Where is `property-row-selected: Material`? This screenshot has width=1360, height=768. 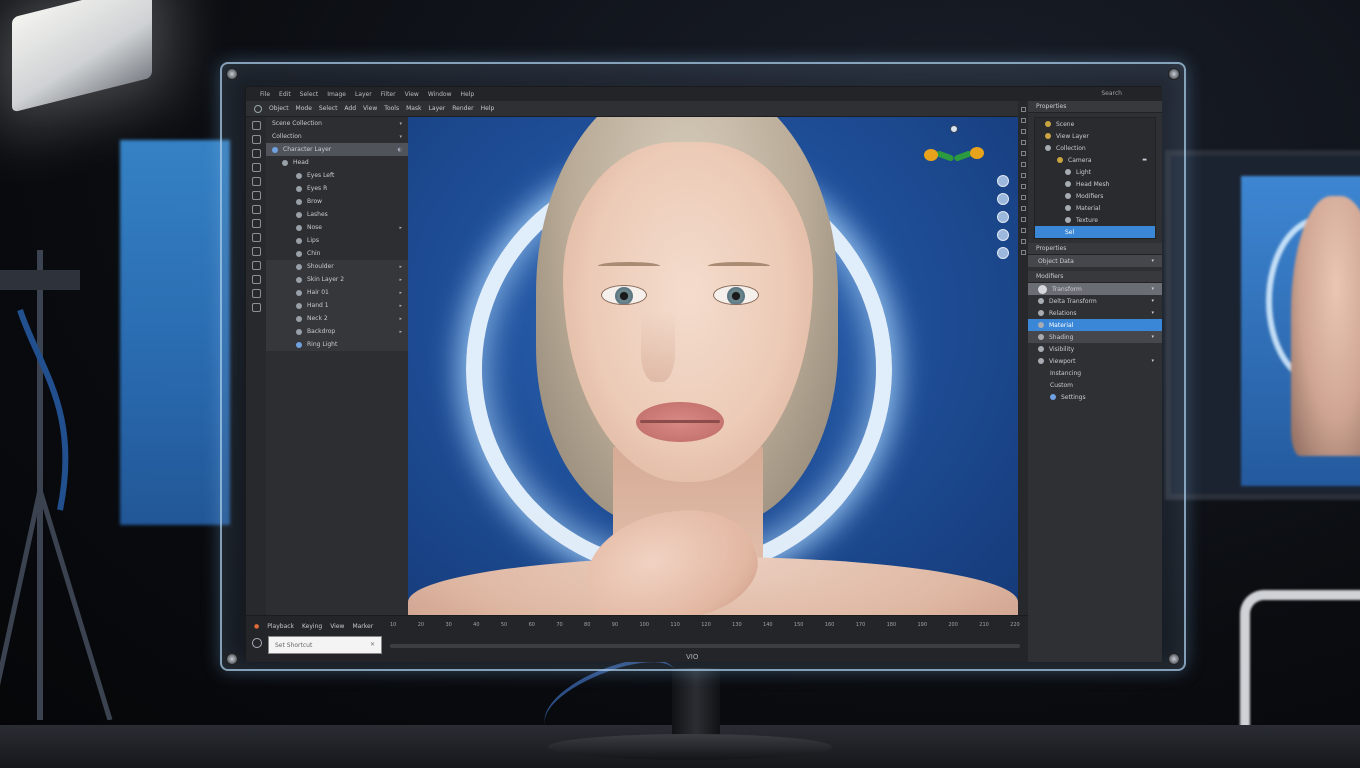
property-row-selected: Material is located at coordinates (1095, 325).